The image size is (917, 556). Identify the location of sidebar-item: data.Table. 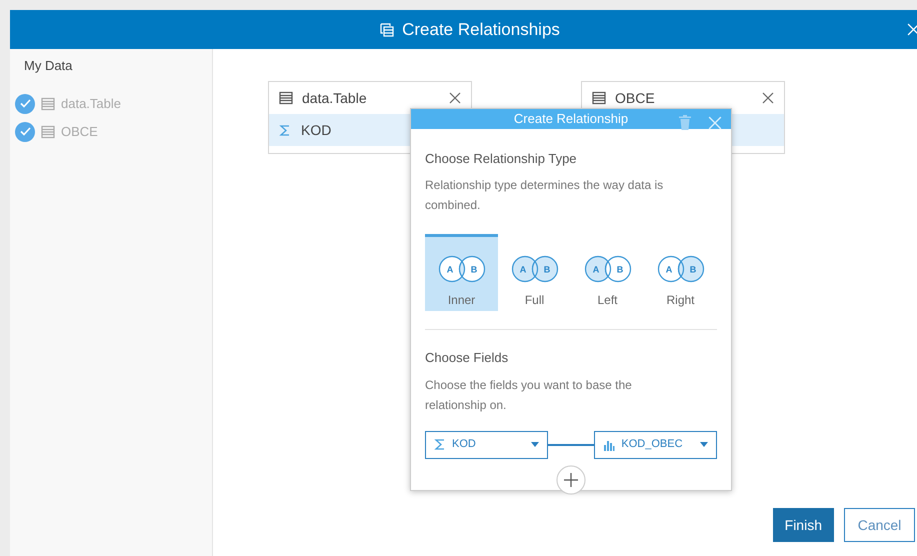
(111, 104).